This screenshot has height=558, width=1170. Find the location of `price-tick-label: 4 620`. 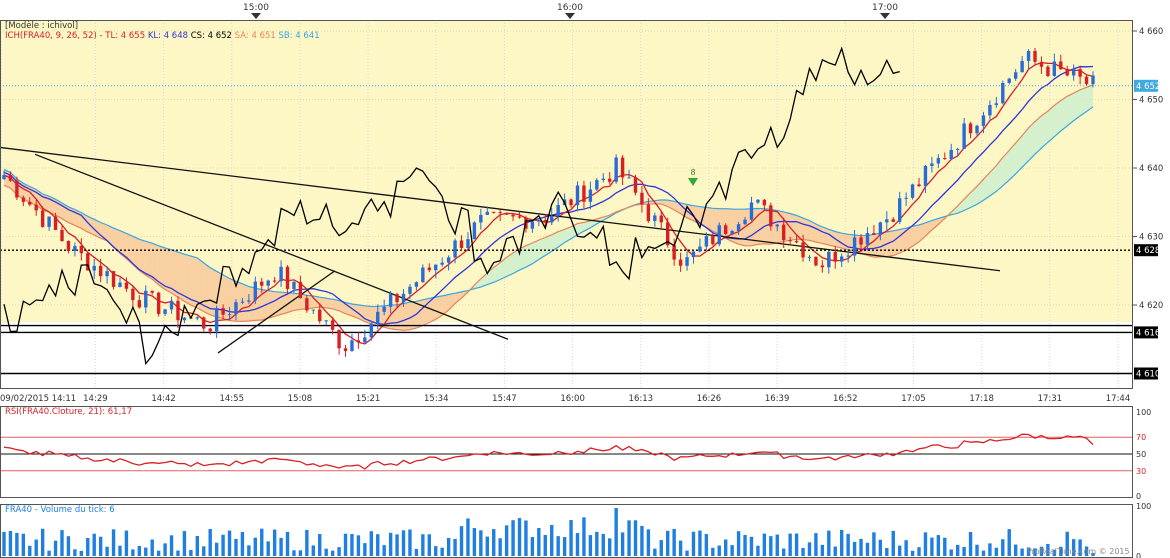

price-tick-label: 4 620 is located at coordinates (1151, 306).